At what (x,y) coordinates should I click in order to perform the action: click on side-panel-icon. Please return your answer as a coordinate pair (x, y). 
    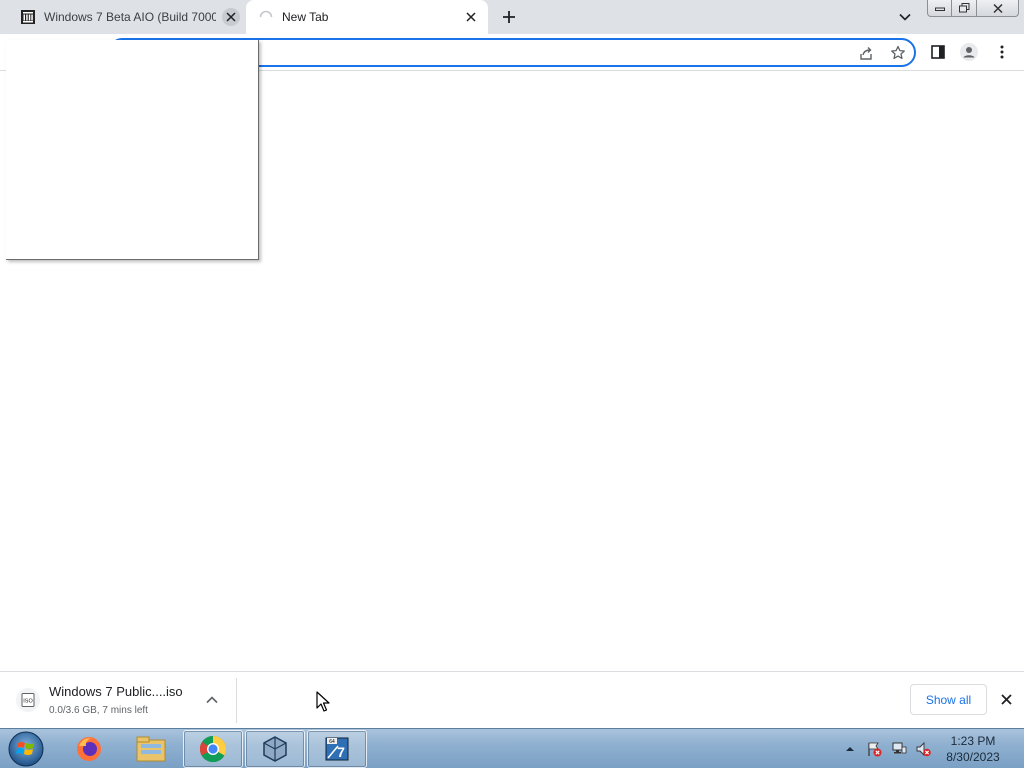
    Looking at the image, I should click on (938, 52).